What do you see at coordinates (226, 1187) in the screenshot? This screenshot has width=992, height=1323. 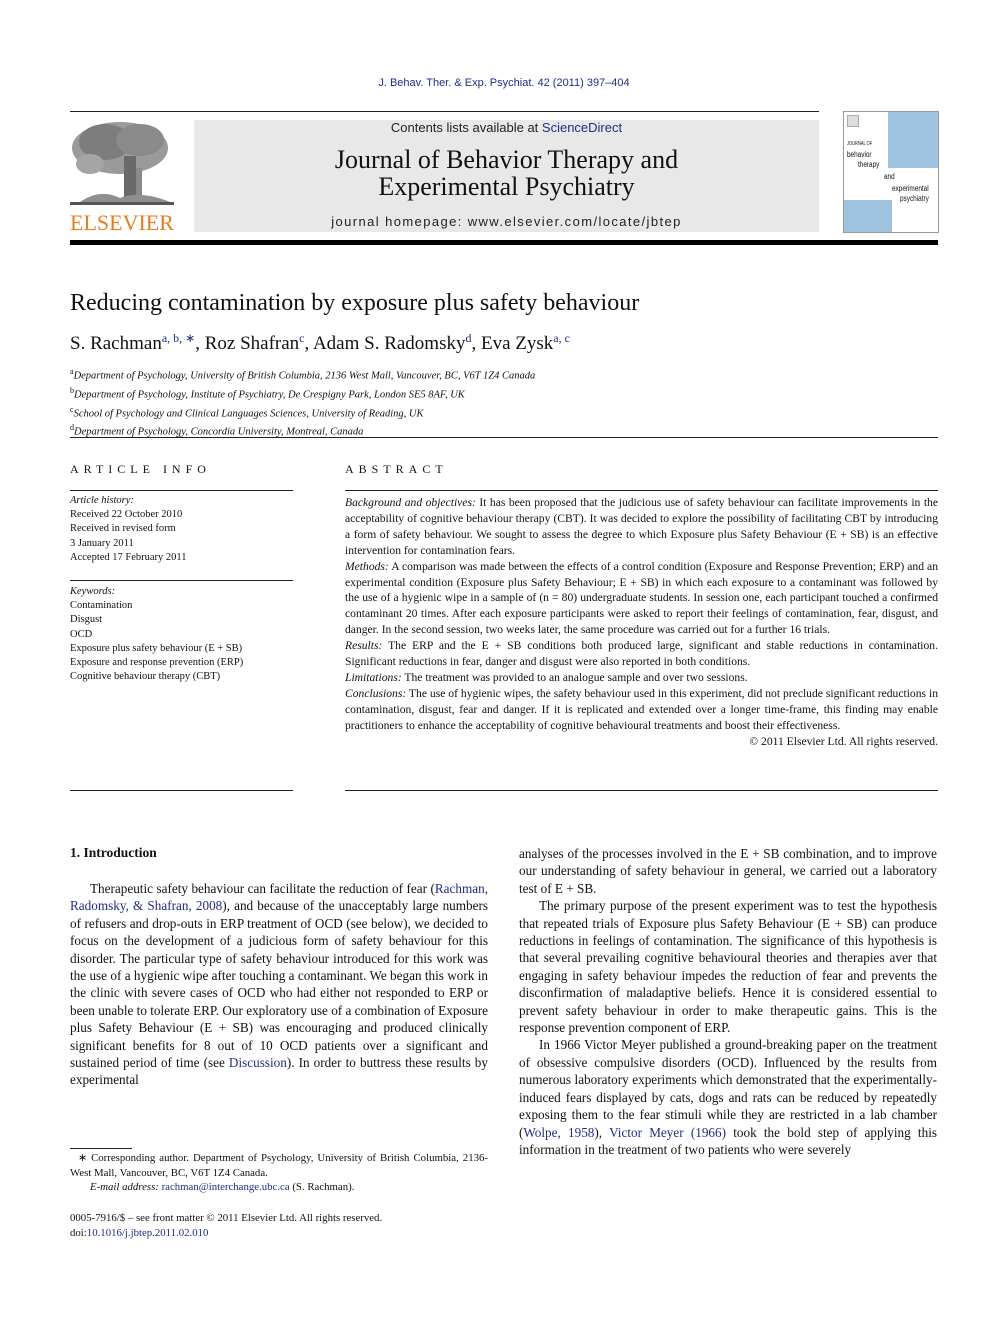 I see `email-link: rachman@interchange.ubc.ca` at bounding box center [226, 1187].